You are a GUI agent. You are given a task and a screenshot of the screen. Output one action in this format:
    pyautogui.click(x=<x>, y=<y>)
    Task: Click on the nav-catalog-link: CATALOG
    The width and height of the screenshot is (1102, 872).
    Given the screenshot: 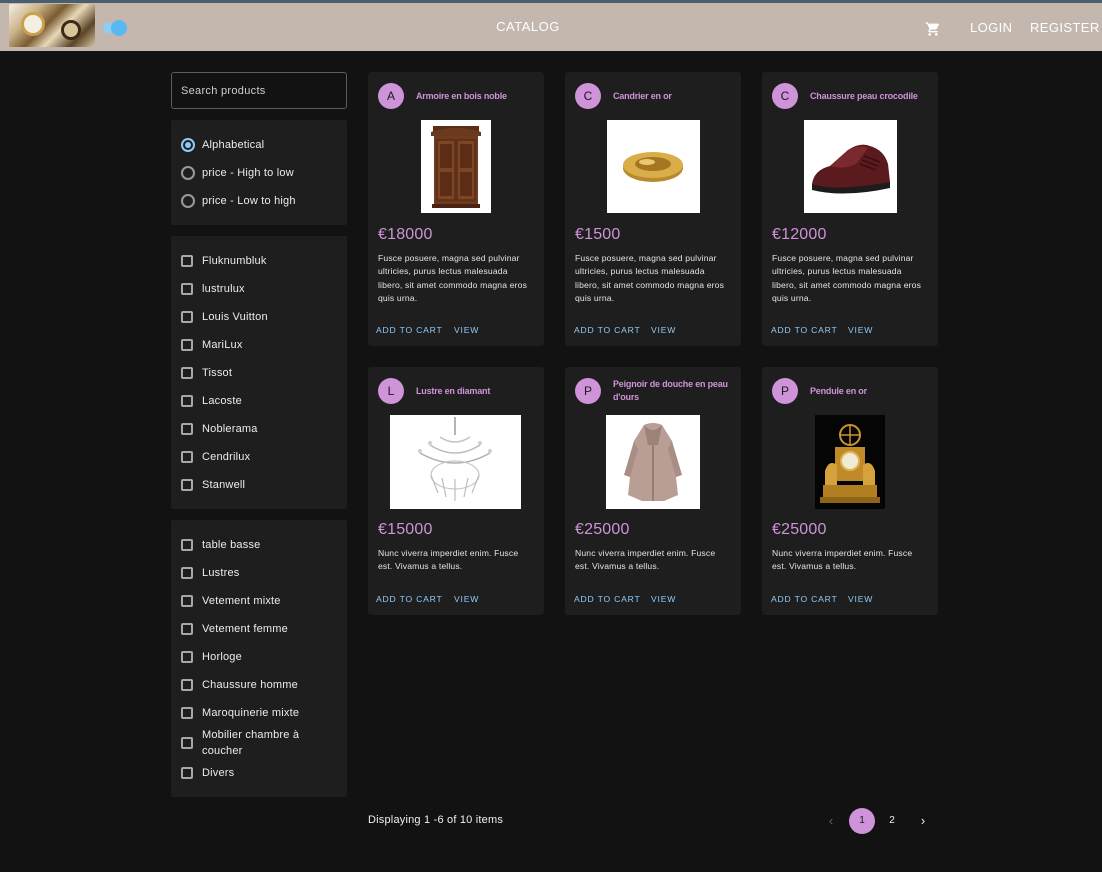 What is the action you would take?
    pyautogui.click(x=528, y=26)
    